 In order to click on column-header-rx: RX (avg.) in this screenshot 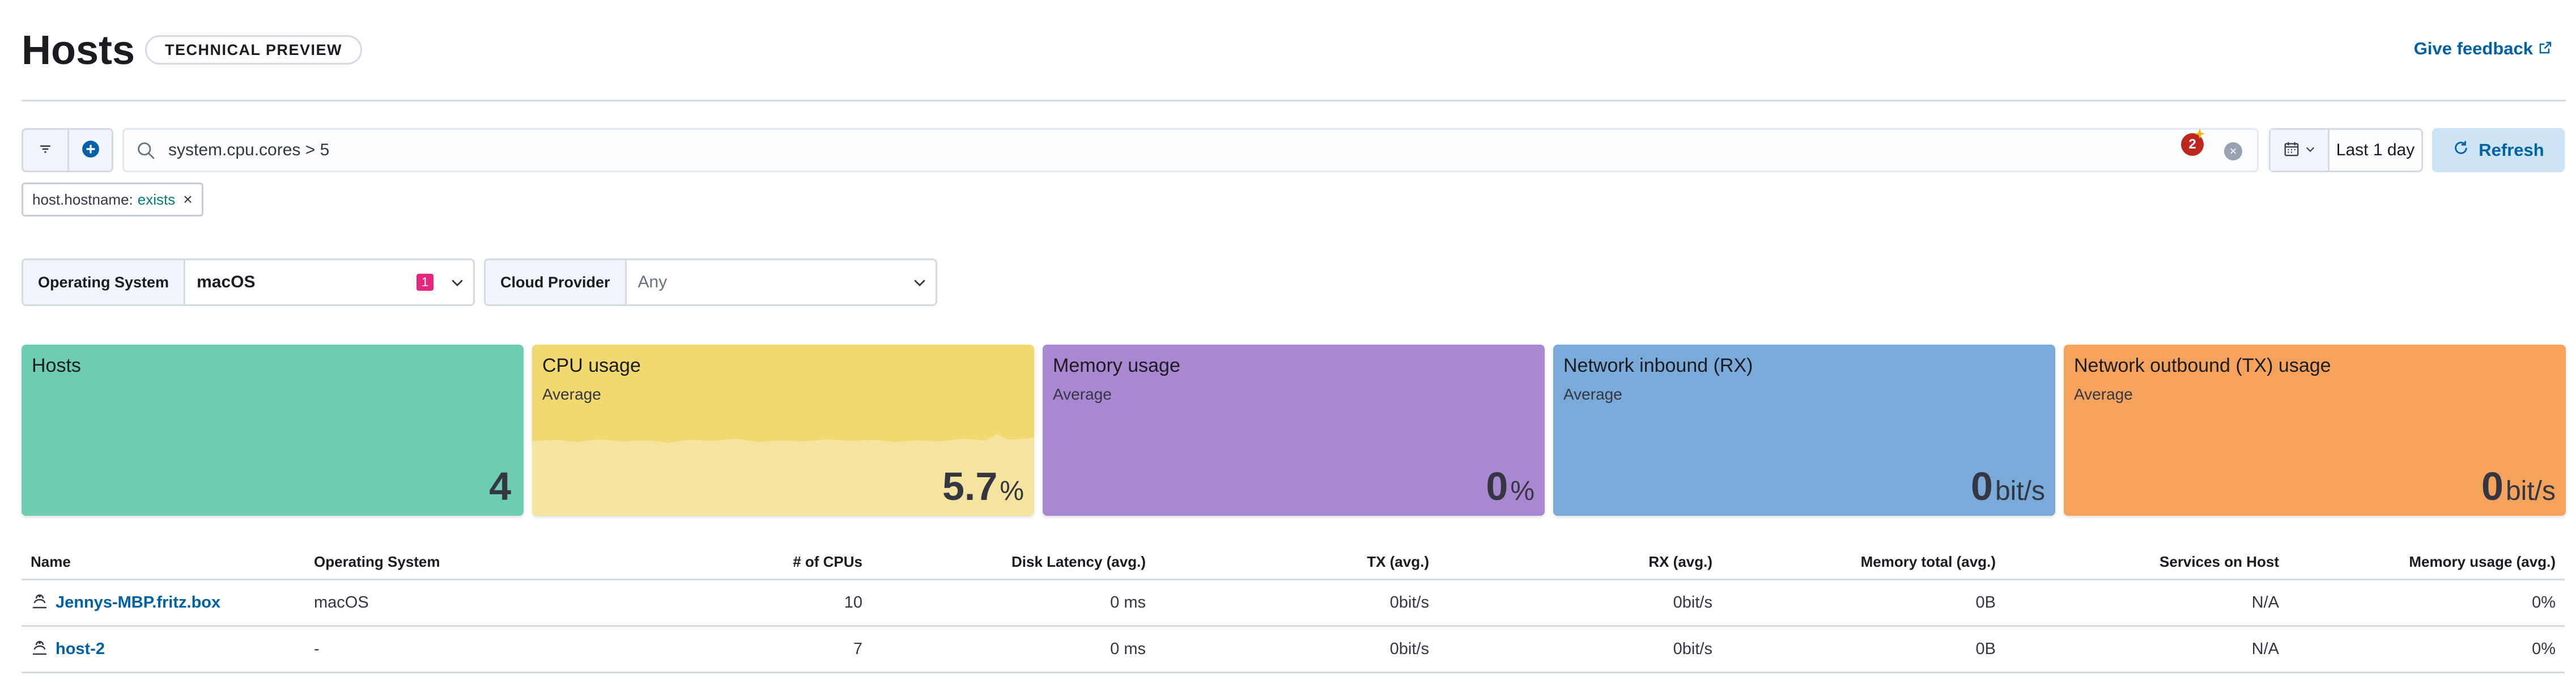, I will do `click(1579, 562)`.